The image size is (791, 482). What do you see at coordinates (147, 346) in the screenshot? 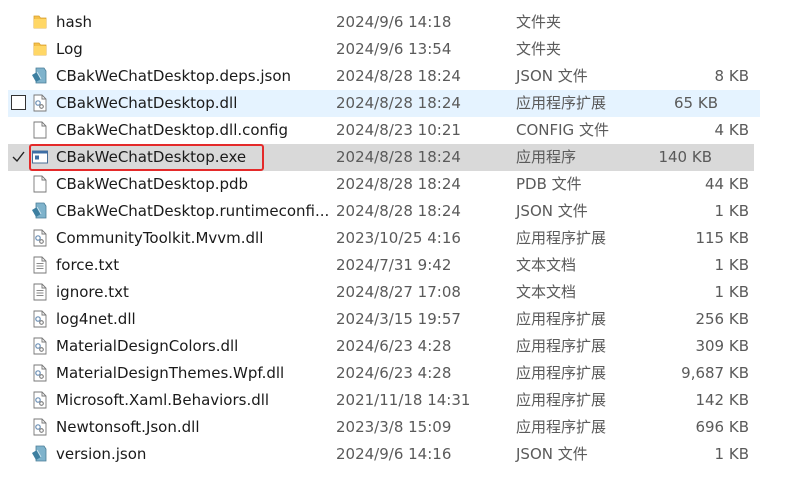
I see `file-name: MaterialDesignColors.dll` at bounding box center [147, 346].